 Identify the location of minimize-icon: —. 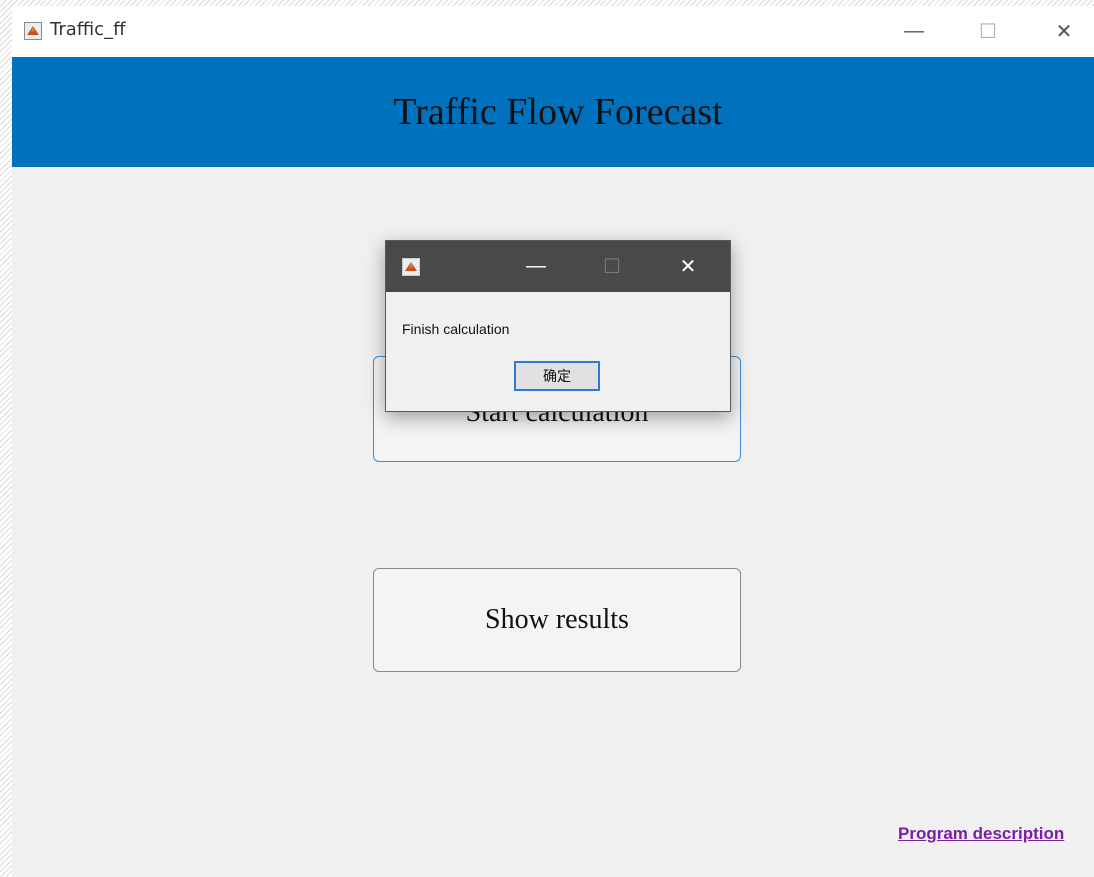
(914, 31).